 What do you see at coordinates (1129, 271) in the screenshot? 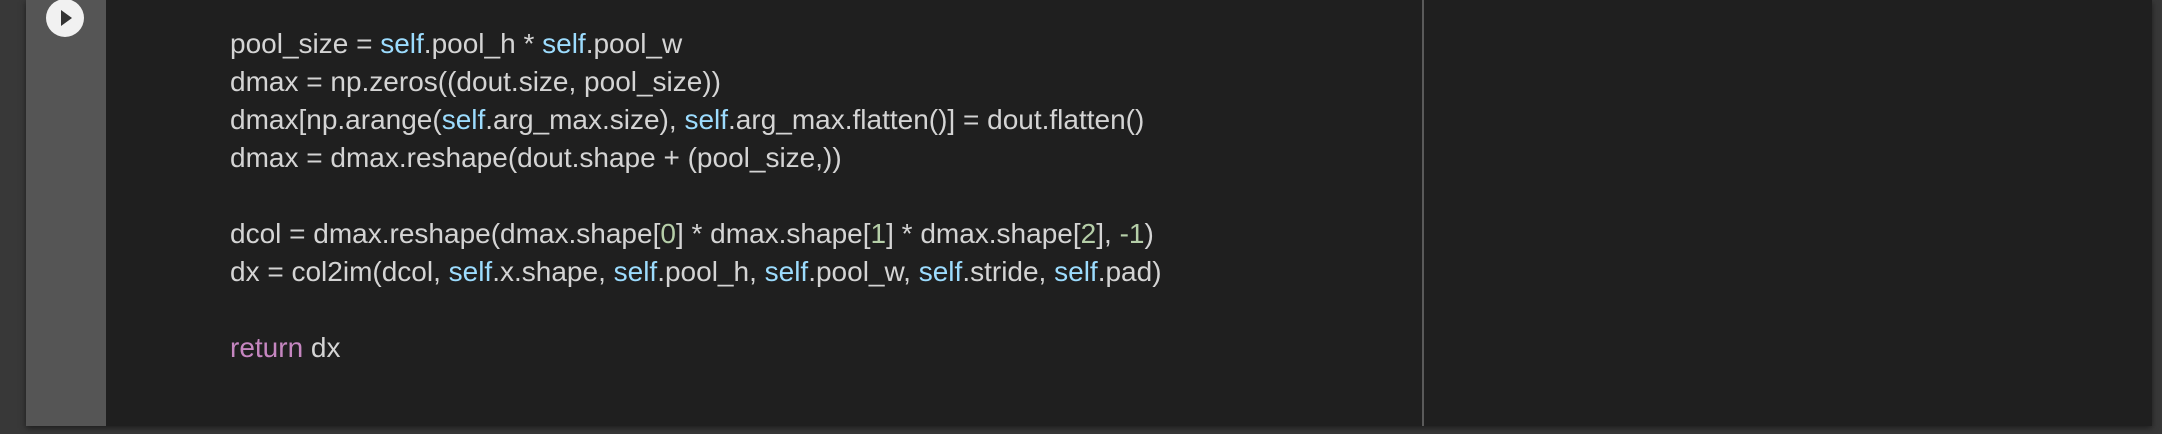
I see `code-token: .pad)` at bounding box center [1129, 271].